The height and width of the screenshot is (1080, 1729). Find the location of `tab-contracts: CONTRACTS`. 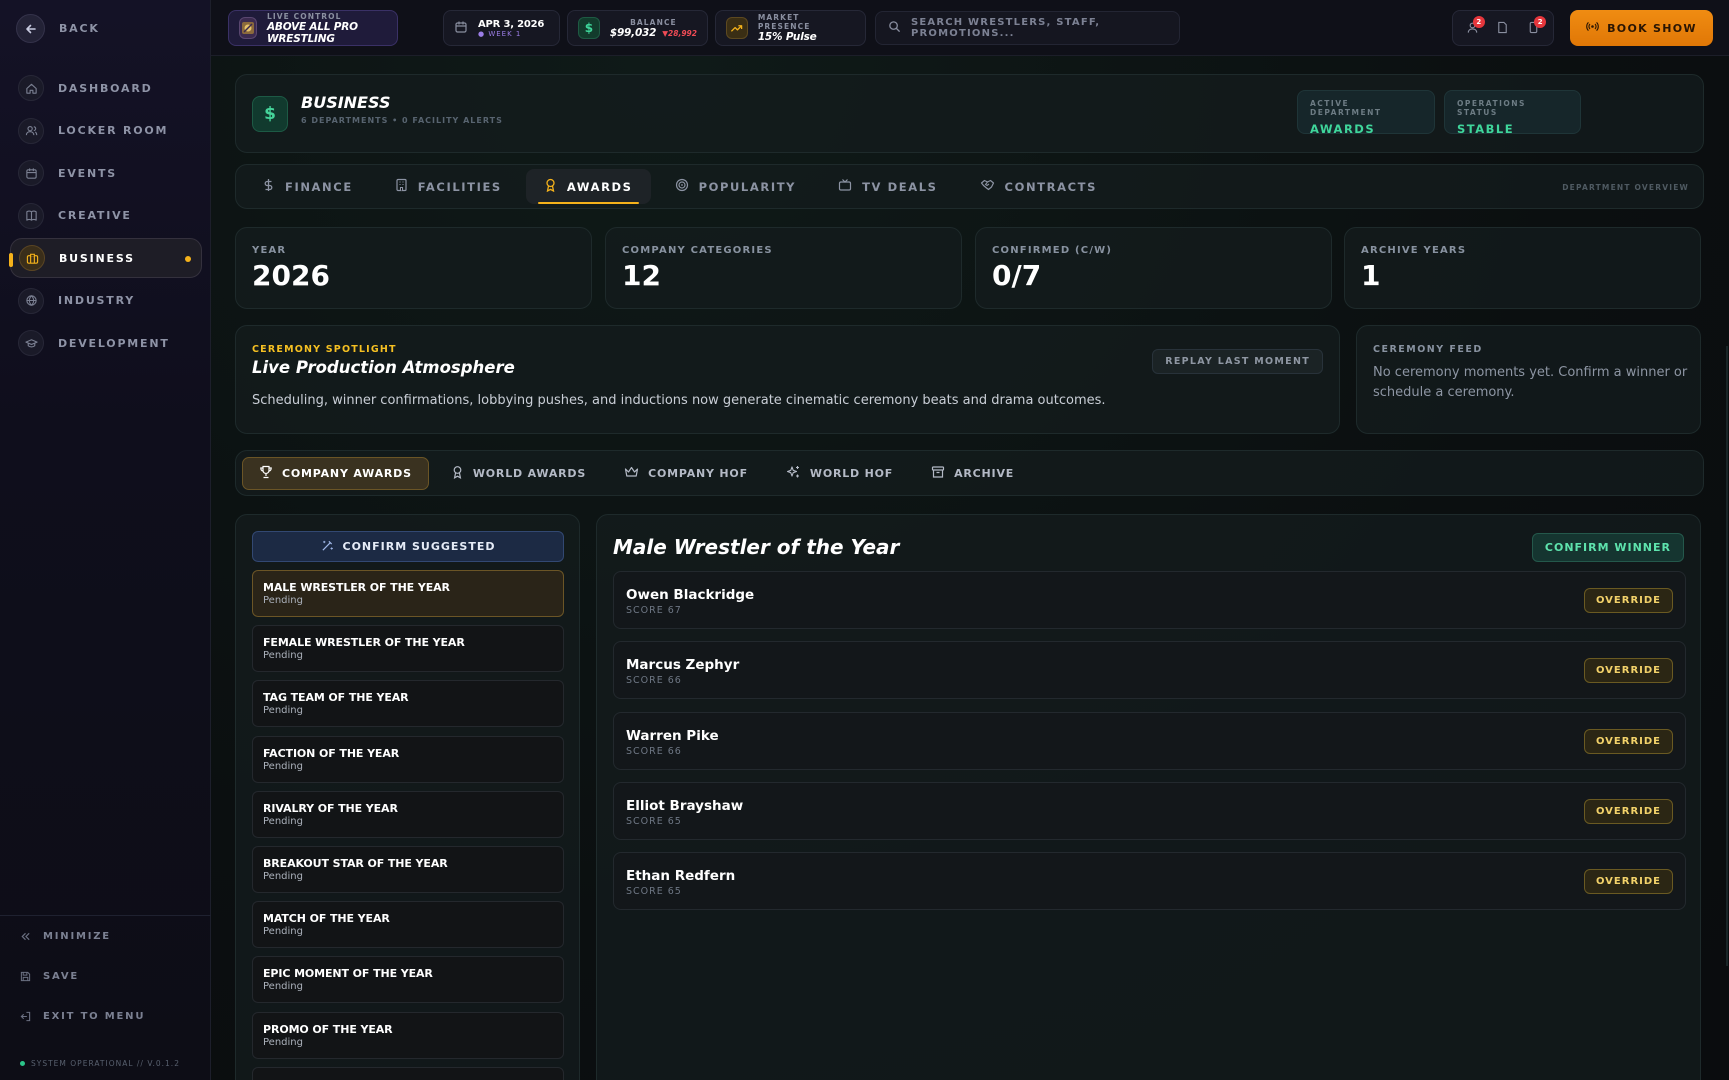

tab-contracts: CONTRACTS is located at coordinates (1038, 186).